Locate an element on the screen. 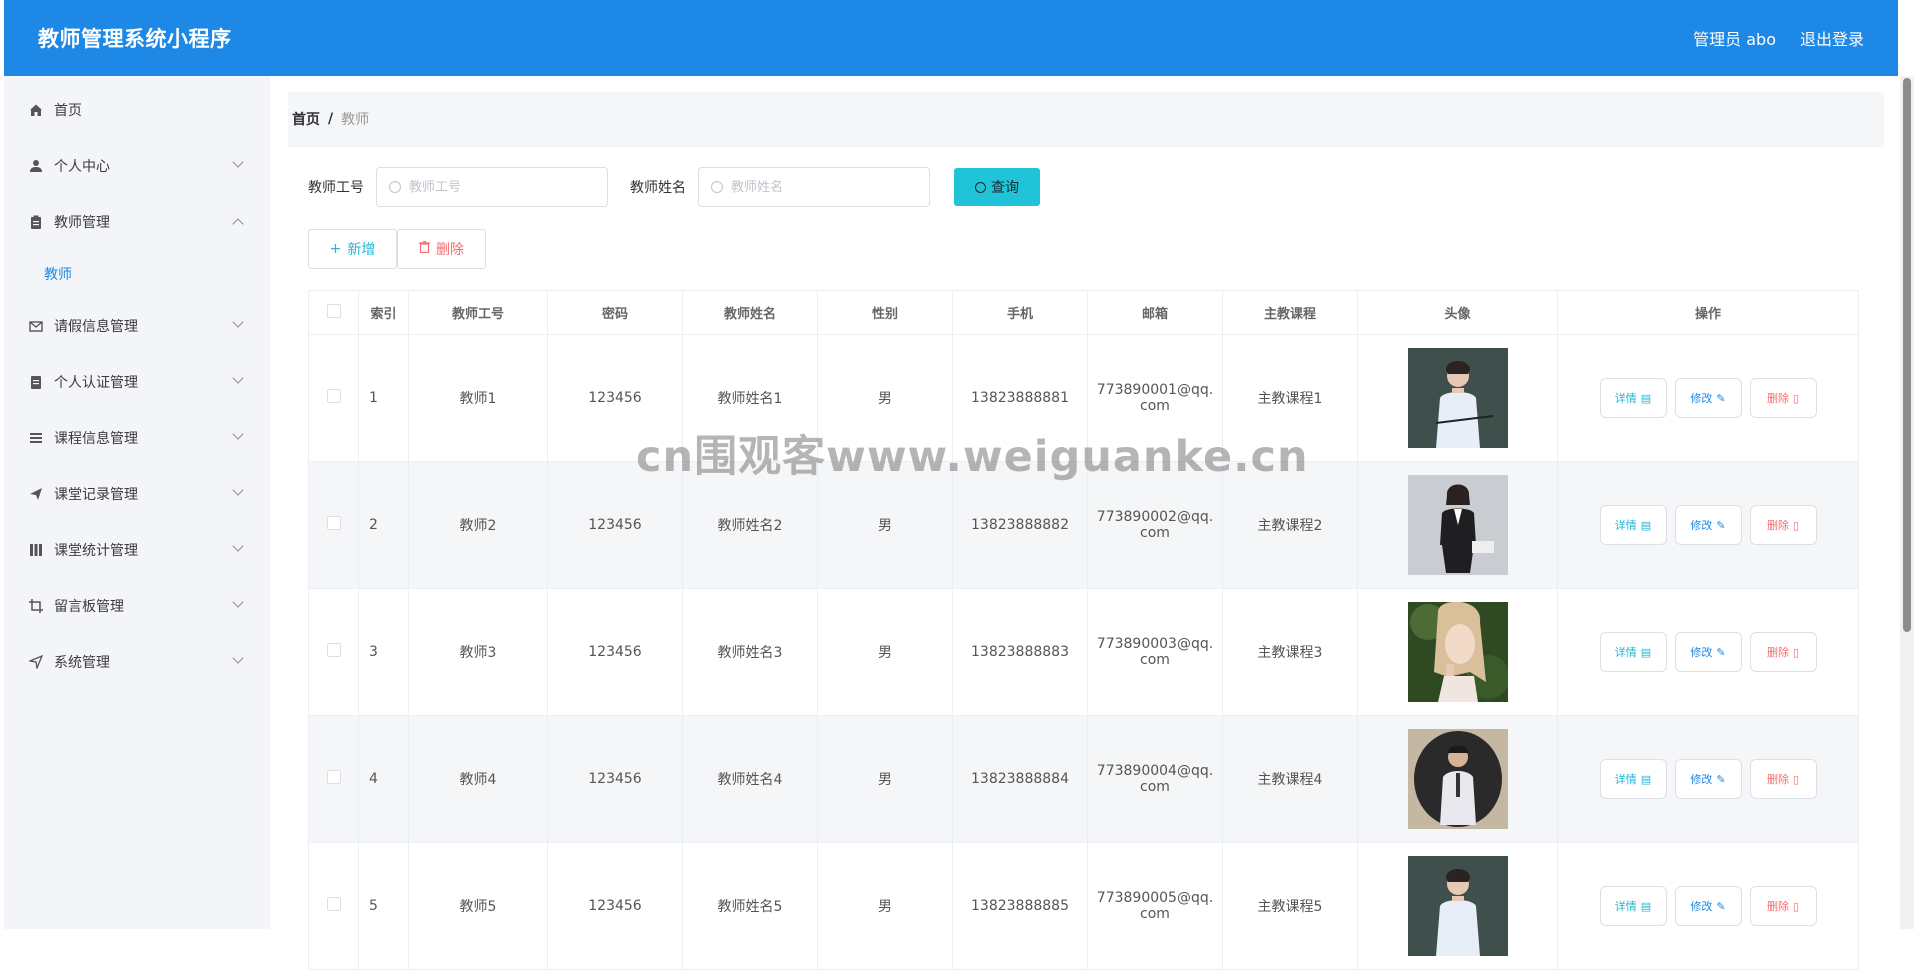  chevron-up-icon is located at coordinates (238, 224).